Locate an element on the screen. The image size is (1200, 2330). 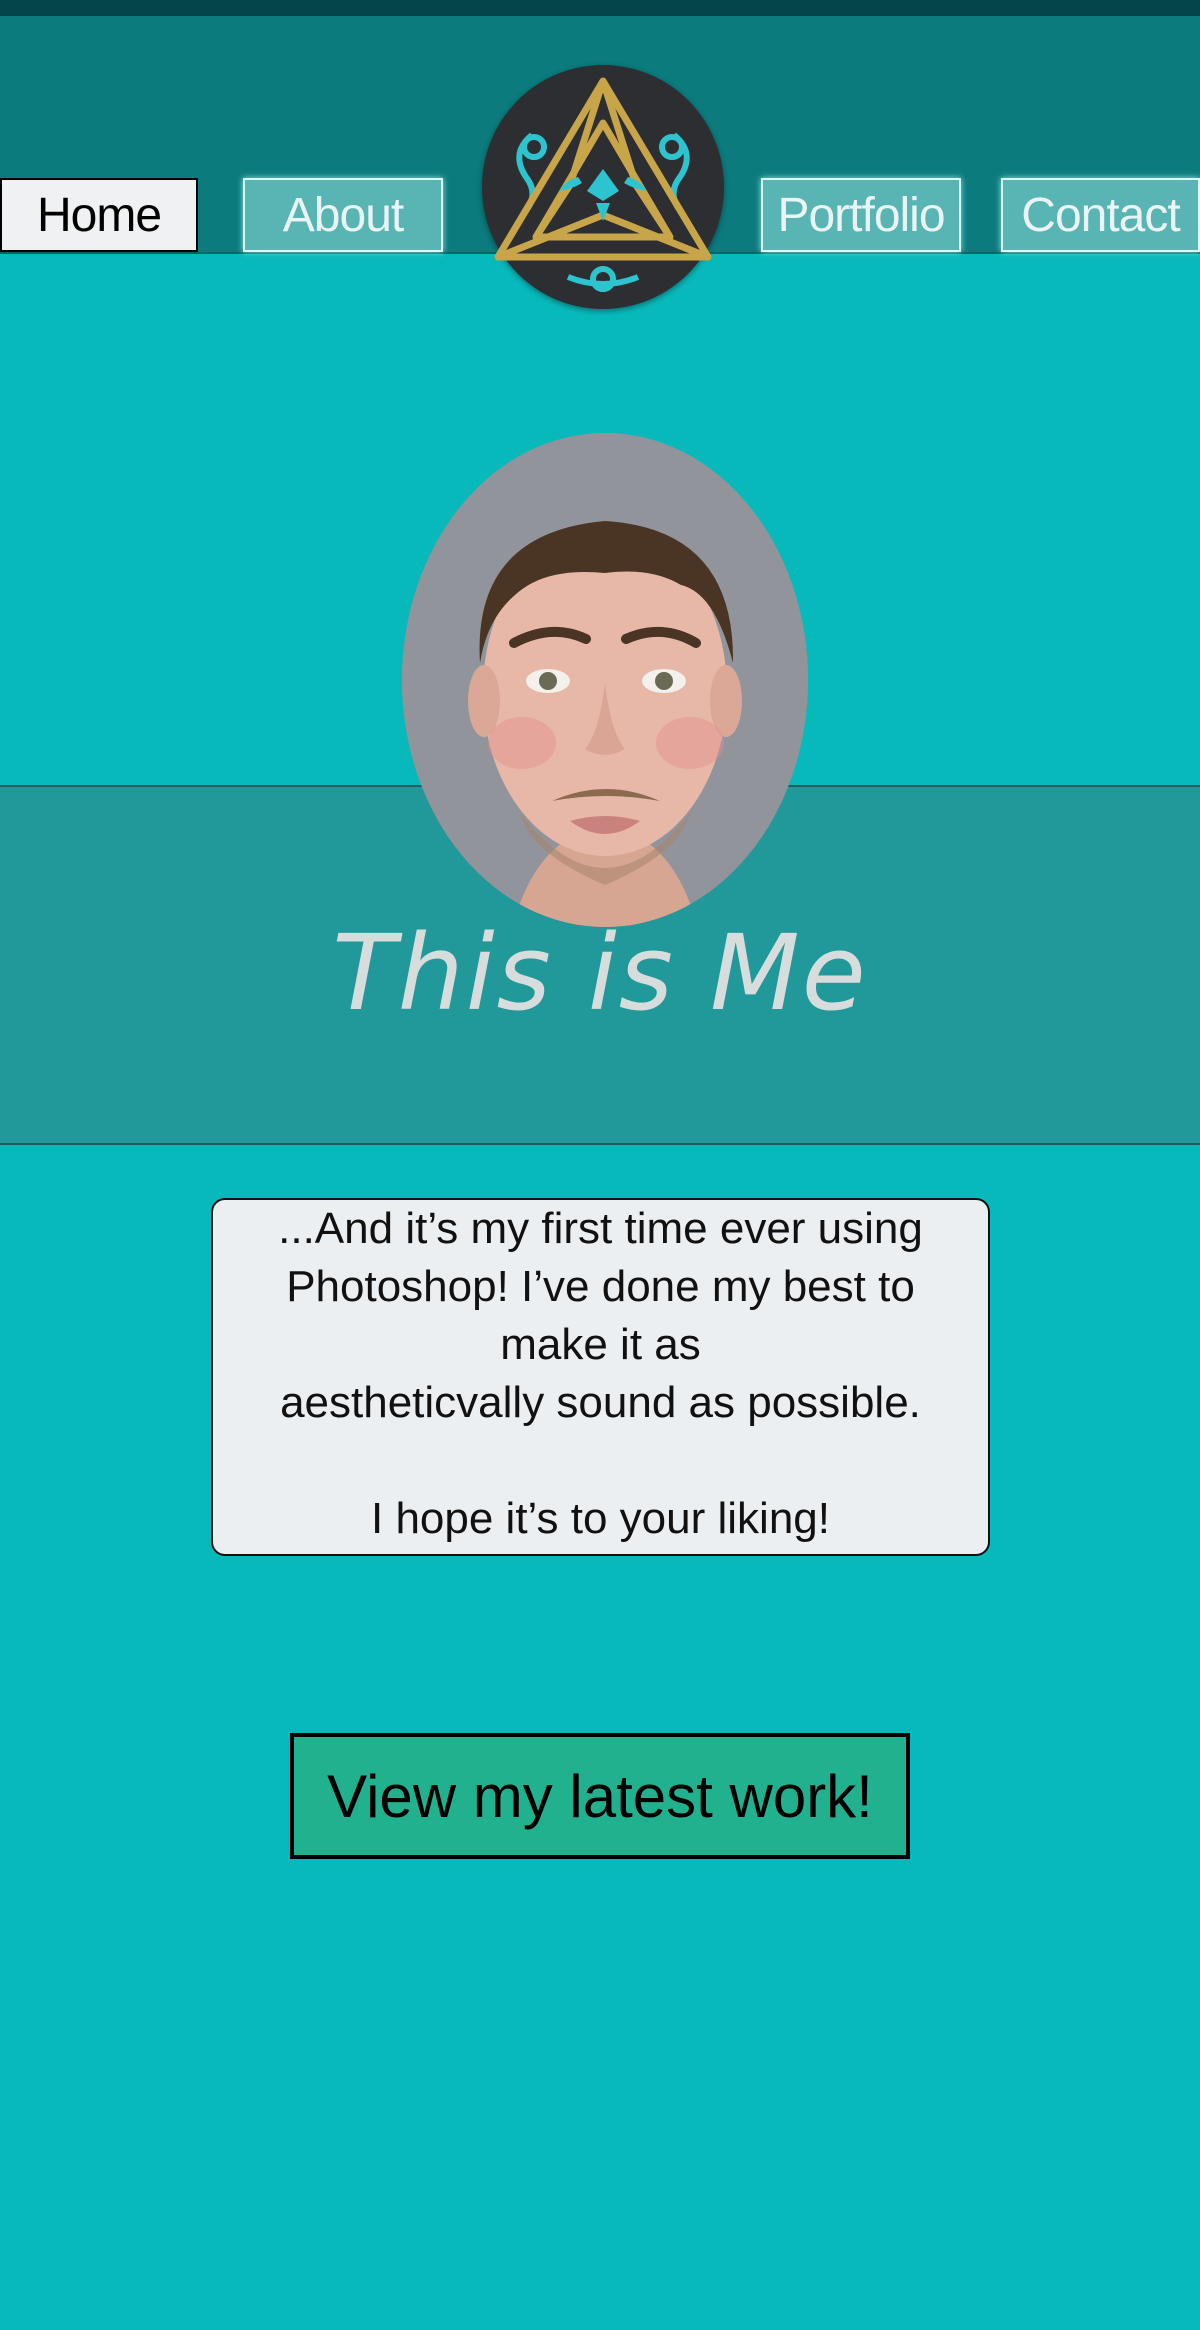
hero-title: This is Me is located at coordinates (600, 973).